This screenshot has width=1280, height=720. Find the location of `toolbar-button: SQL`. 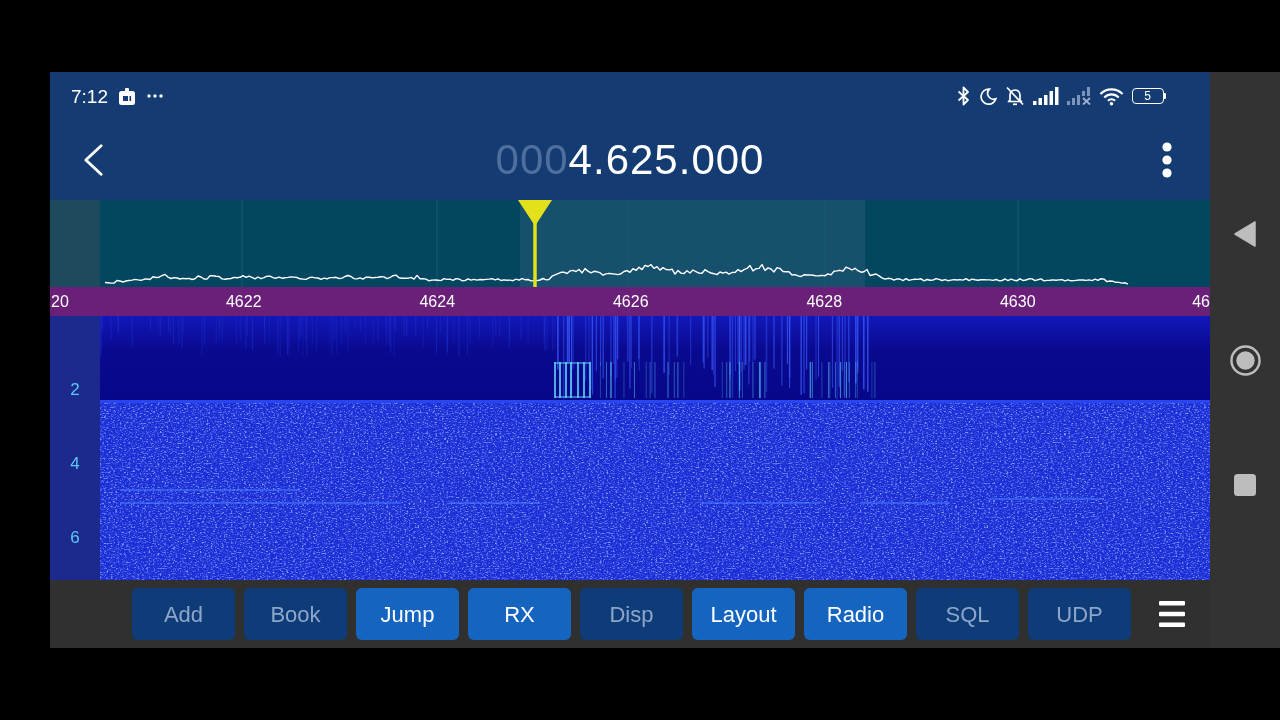

toolbar-button: SQL is located at coordinates (967, 614).